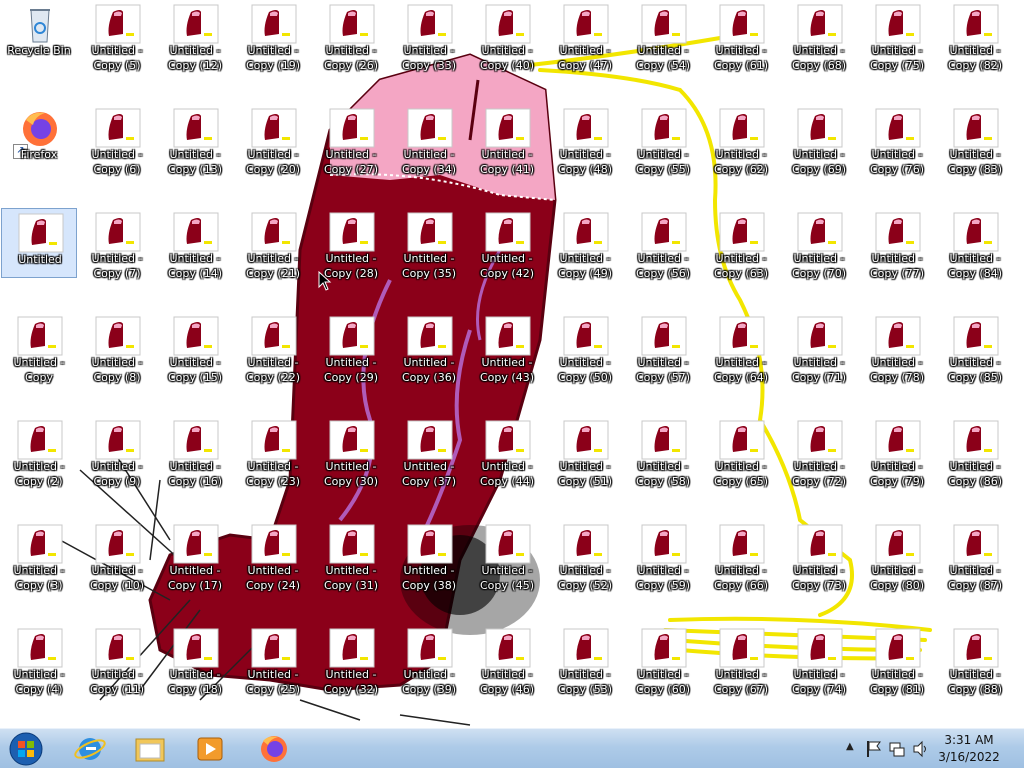 The width and height of the screenshot is (1024, 771). I want to click on desktop-icon: Untitled - Copy (12), so click(195, 36).